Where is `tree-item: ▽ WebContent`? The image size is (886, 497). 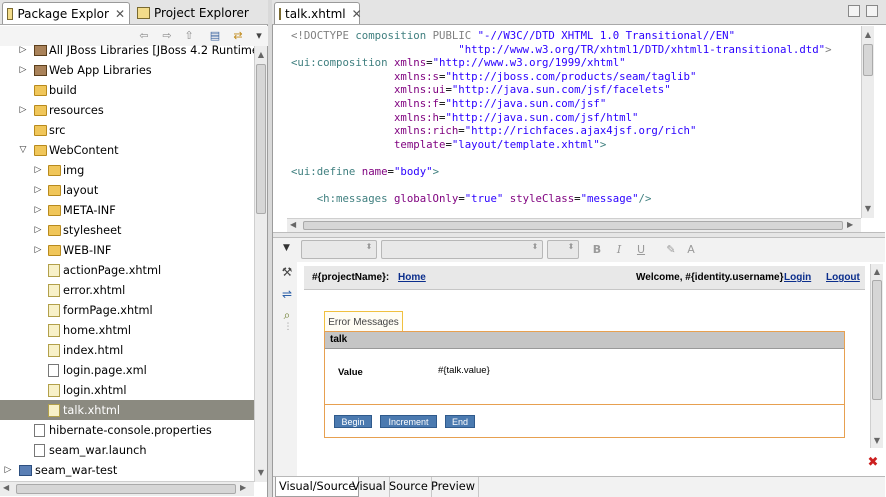
tree-item: ▽ WebContent is located at coordinates (127, 150).